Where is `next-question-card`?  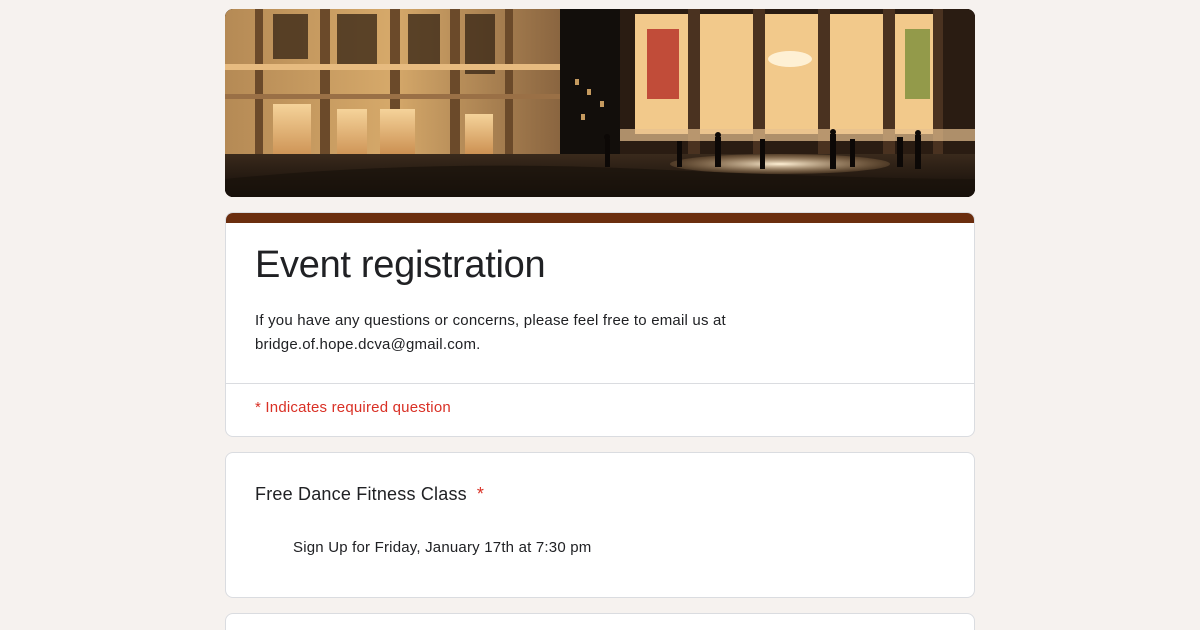 next-question-card is located at coordinates (600, 621).